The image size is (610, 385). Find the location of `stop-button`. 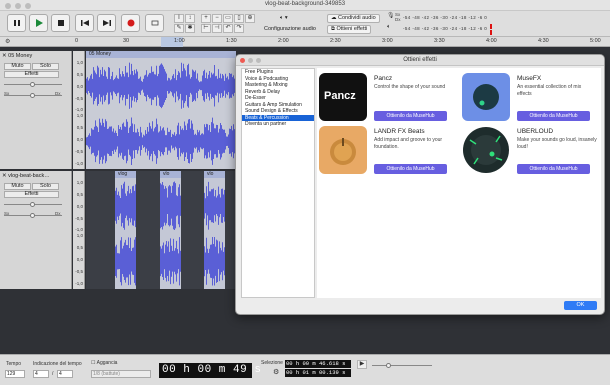

stop-button is located at coordinates (60, 23).